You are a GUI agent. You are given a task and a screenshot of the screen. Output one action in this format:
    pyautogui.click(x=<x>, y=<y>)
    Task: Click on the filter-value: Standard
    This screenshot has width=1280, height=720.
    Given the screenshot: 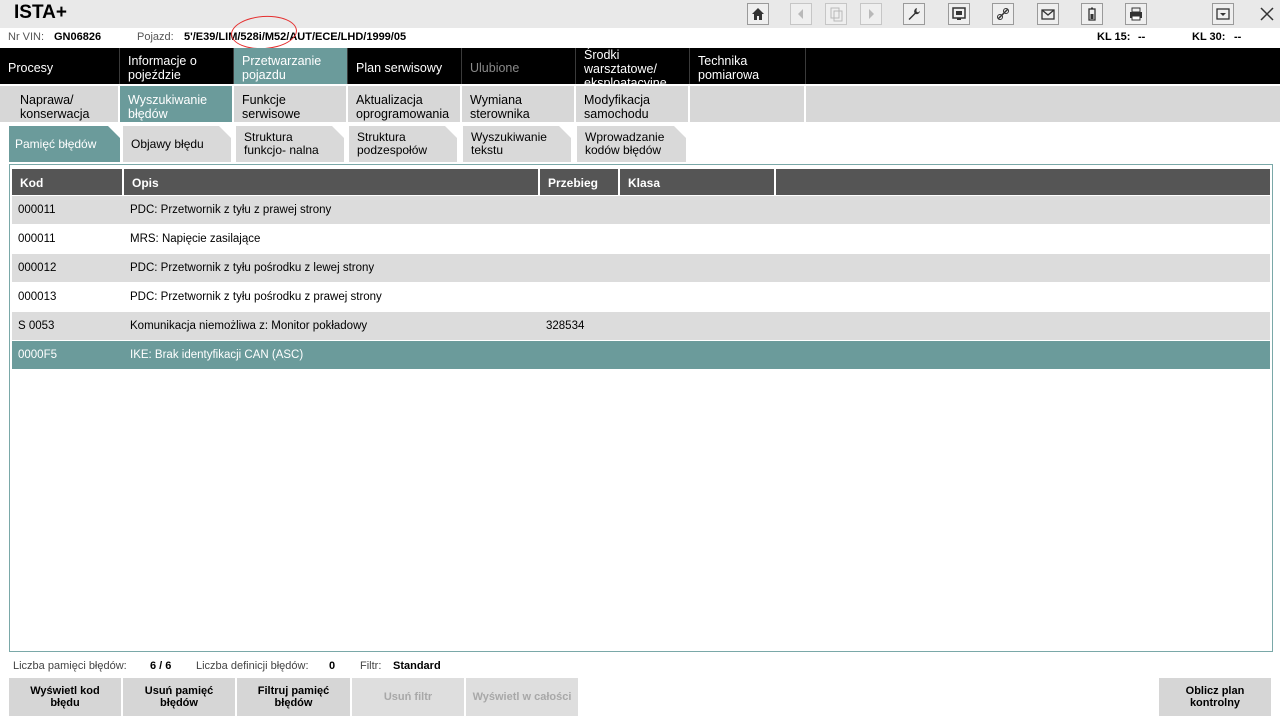 What is the action you would take?
    pyautogui.click(x=417, y=666)
    